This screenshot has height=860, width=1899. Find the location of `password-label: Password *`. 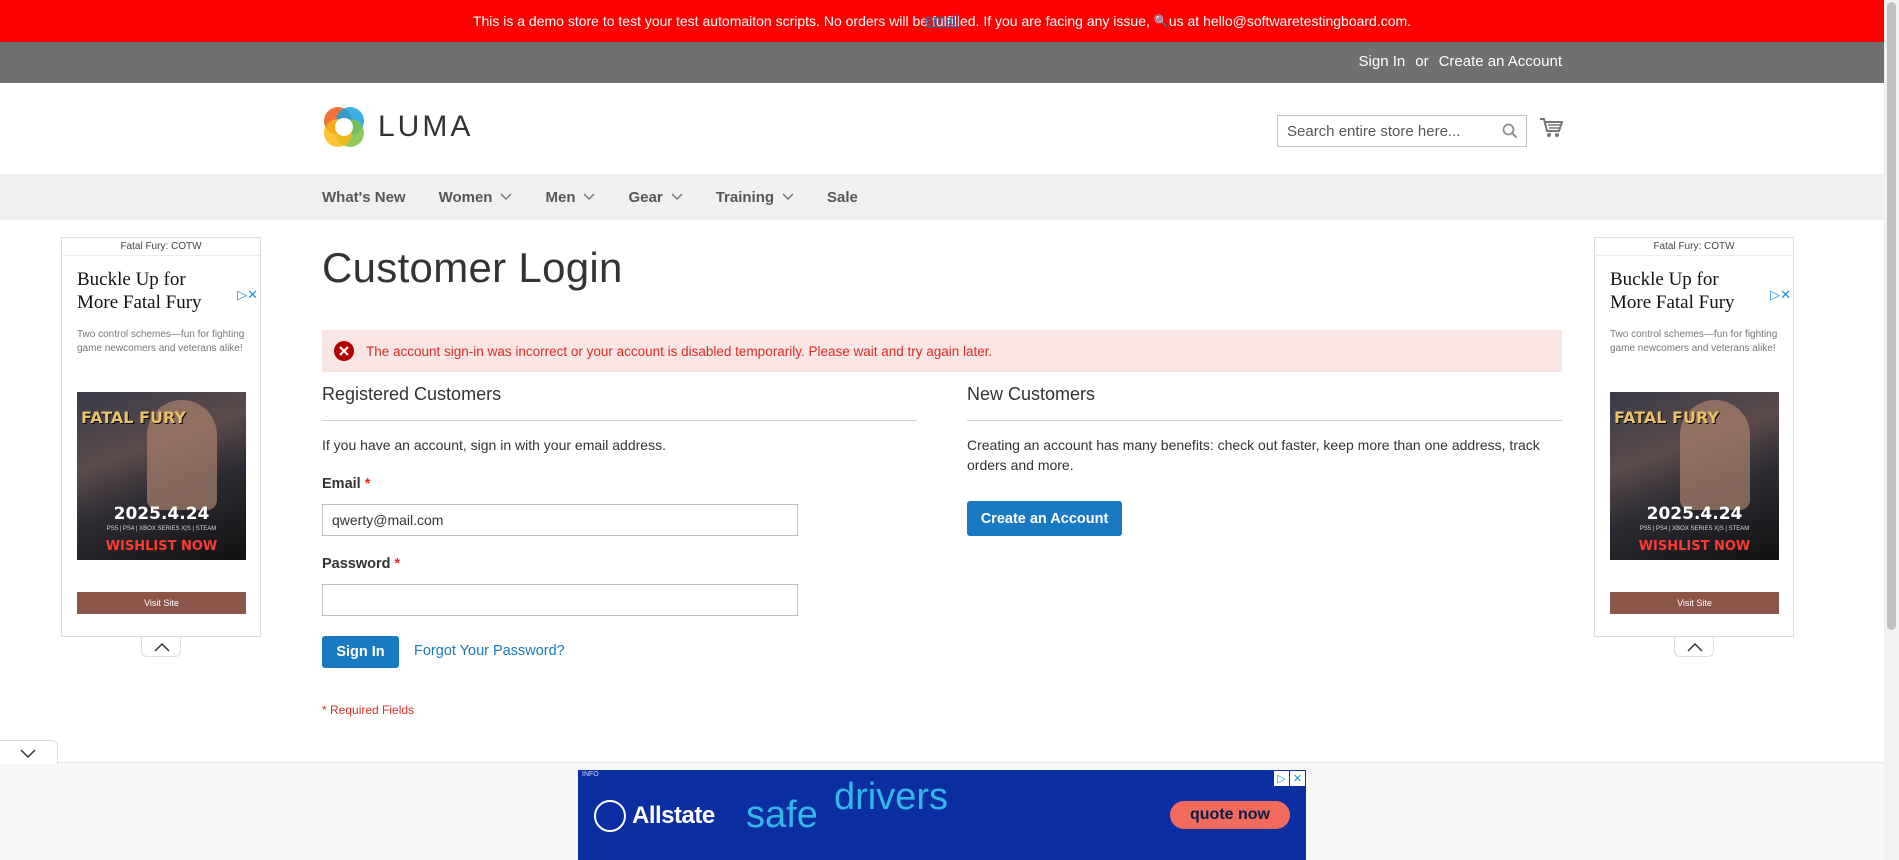

password-label: Password * is located at coordinates (361, 564).